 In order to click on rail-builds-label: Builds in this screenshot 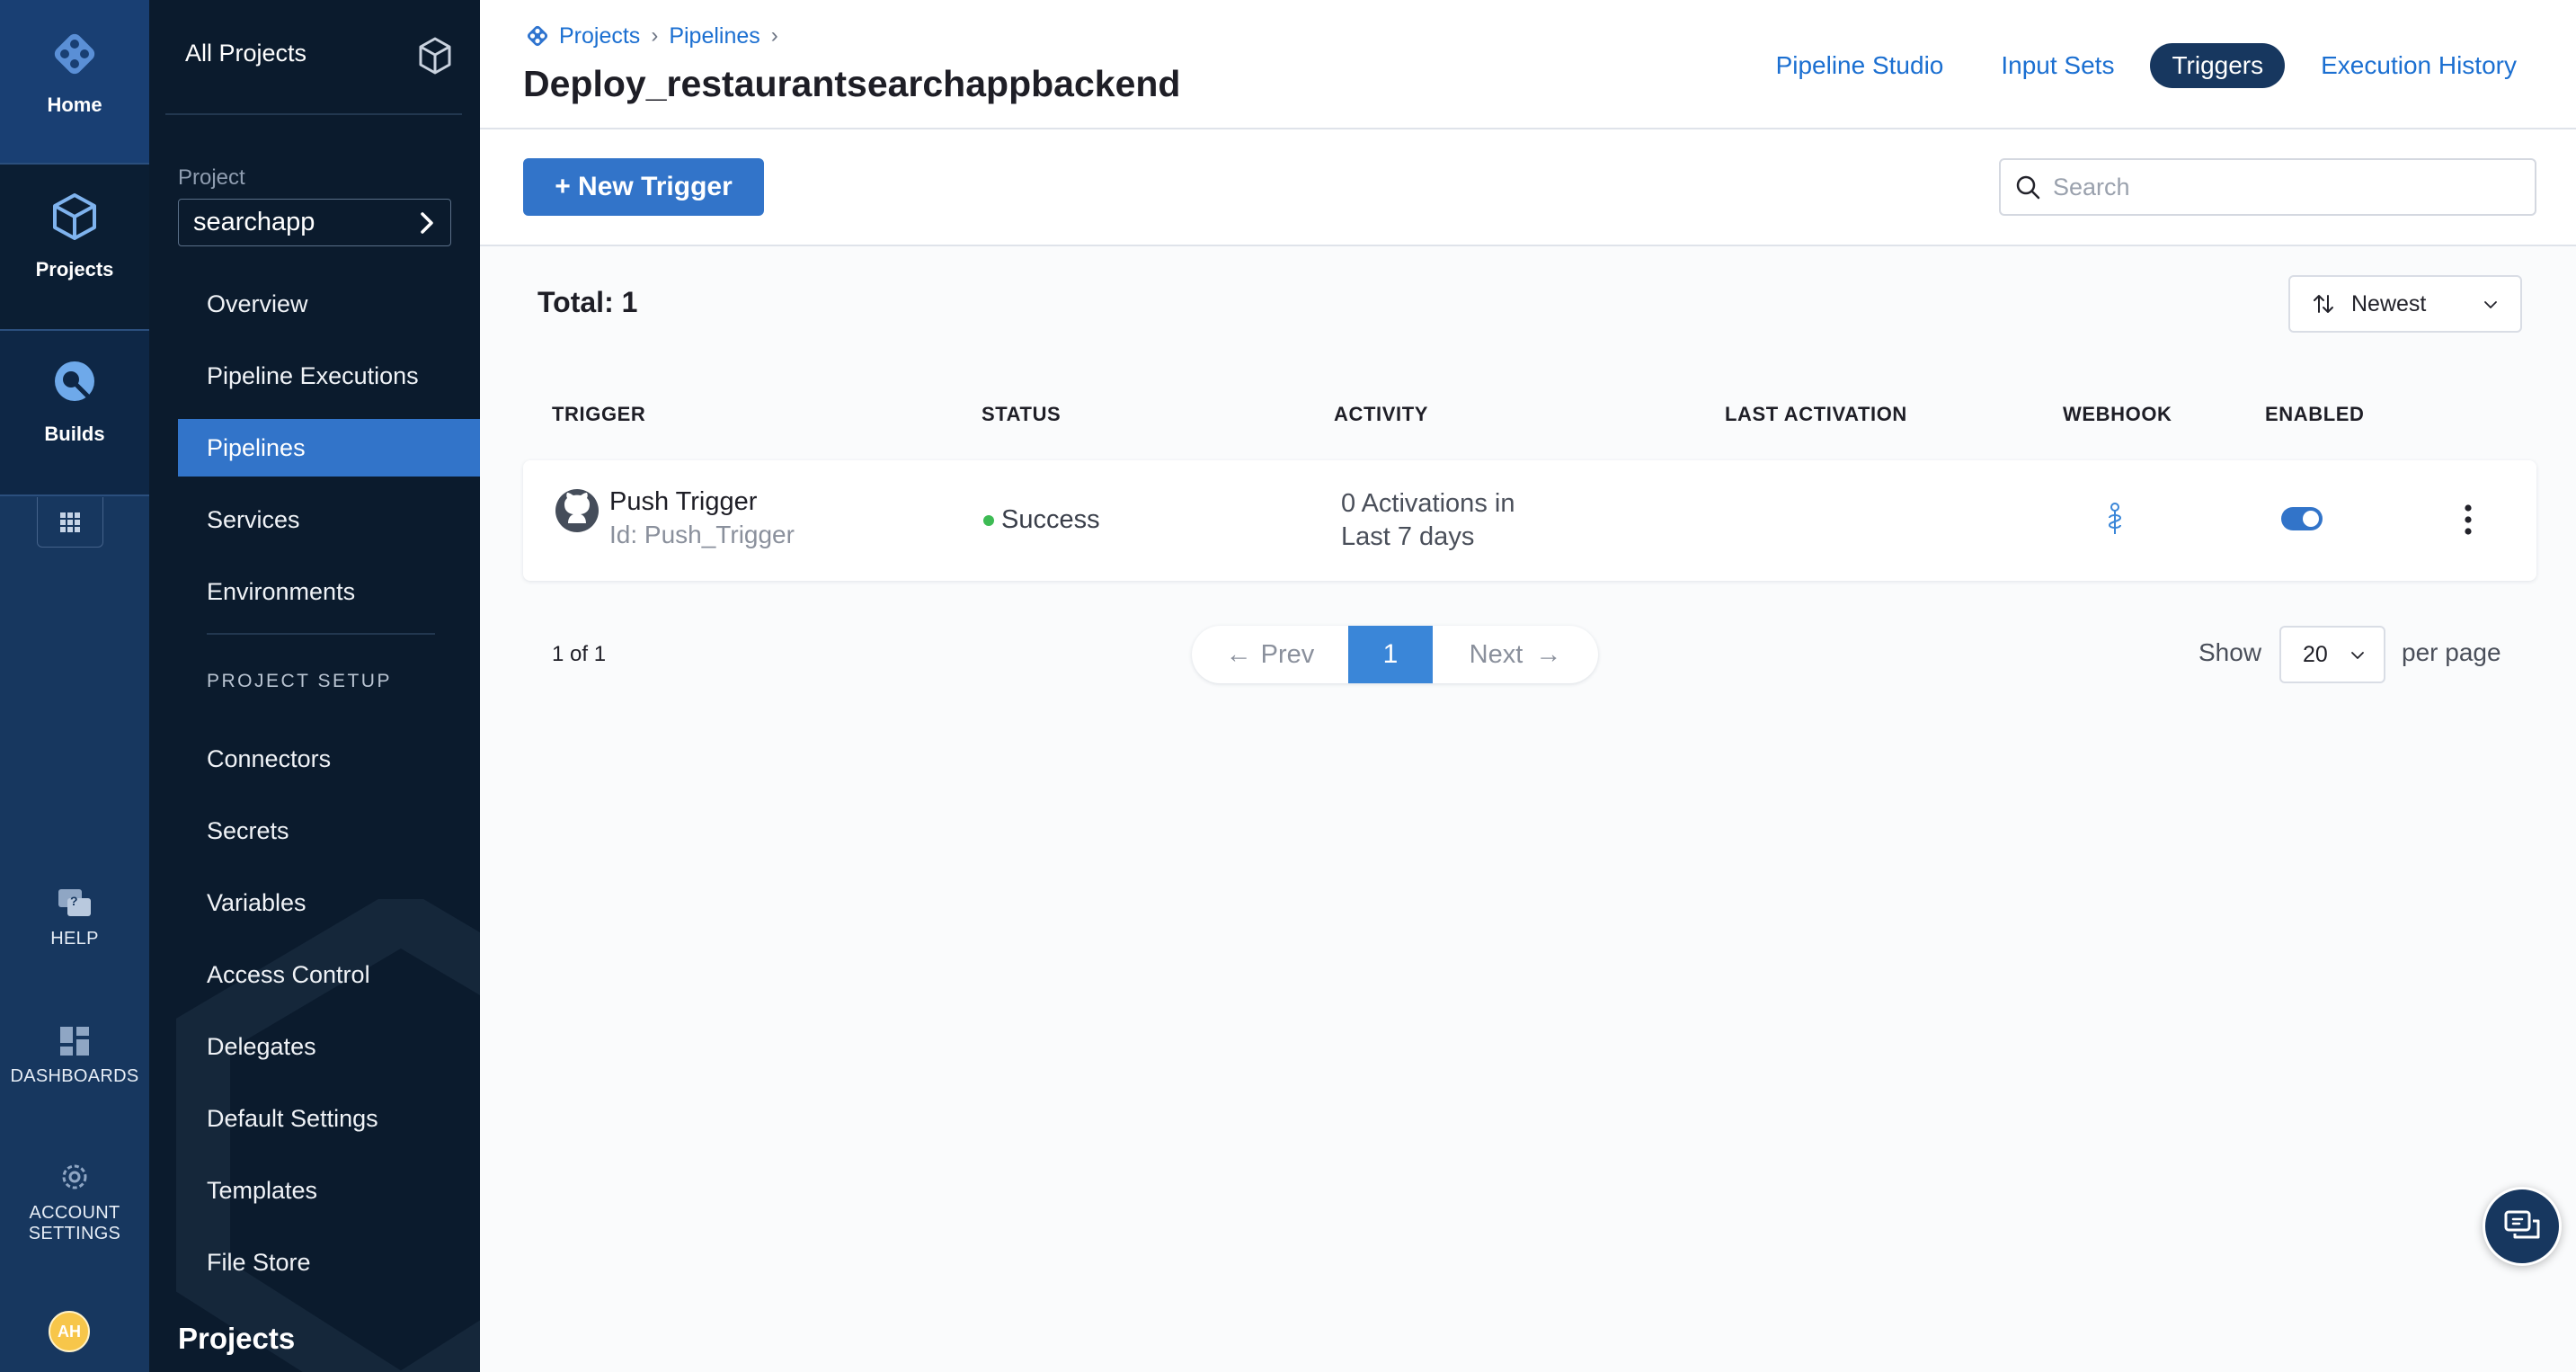, I will do `click(74, 434)`.